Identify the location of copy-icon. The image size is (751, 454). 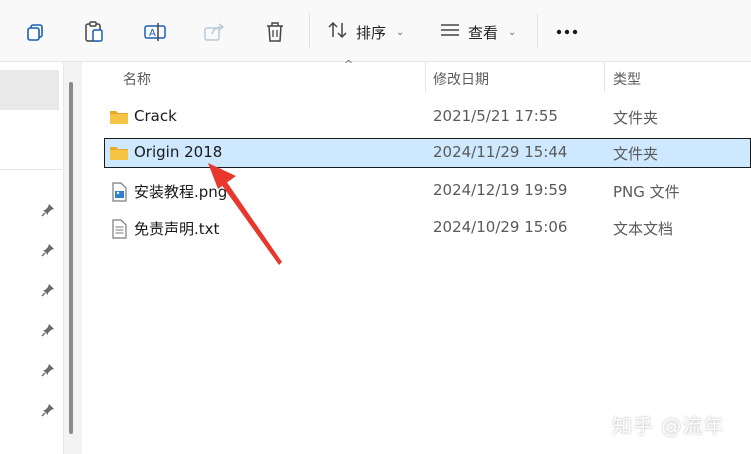
(35, 32).